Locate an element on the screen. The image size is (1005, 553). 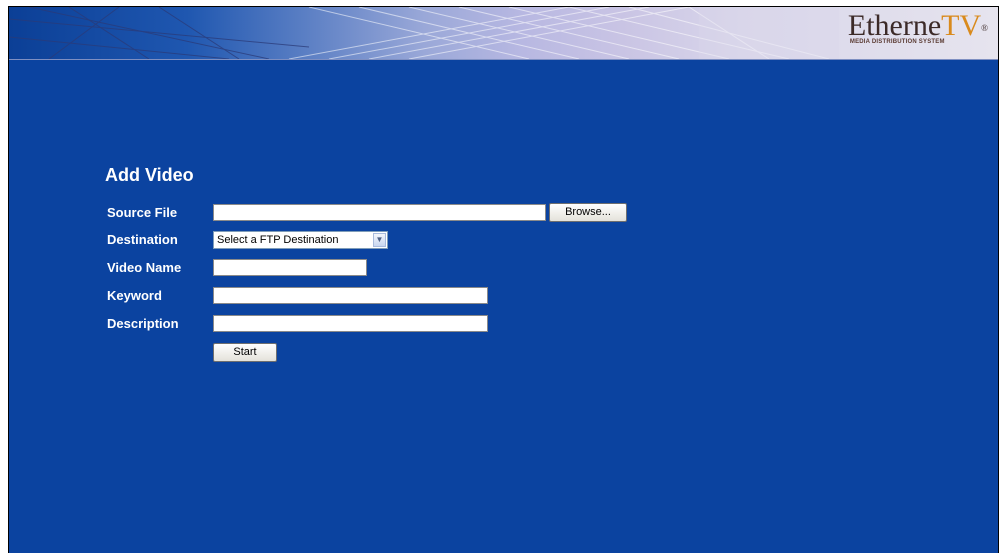
description-label: Description is located at coordinates (143, 323).